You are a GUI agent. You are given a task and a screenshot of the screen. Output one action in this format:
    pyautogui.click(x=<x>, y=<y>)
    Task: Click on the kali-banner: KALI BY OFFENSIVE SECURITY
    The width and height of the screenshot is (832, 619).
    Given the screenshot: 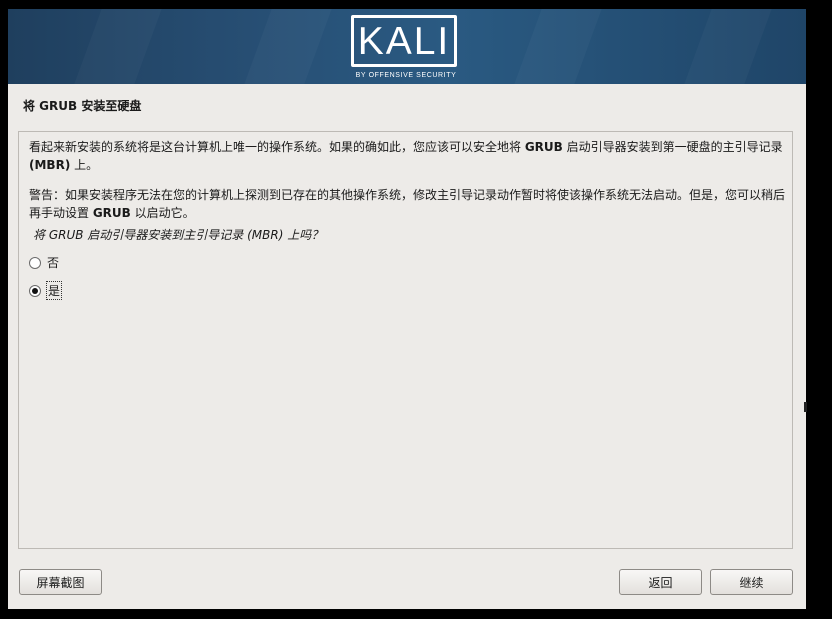 What is the action you would take?
    pyautogui.click(x=407, y=46)
    